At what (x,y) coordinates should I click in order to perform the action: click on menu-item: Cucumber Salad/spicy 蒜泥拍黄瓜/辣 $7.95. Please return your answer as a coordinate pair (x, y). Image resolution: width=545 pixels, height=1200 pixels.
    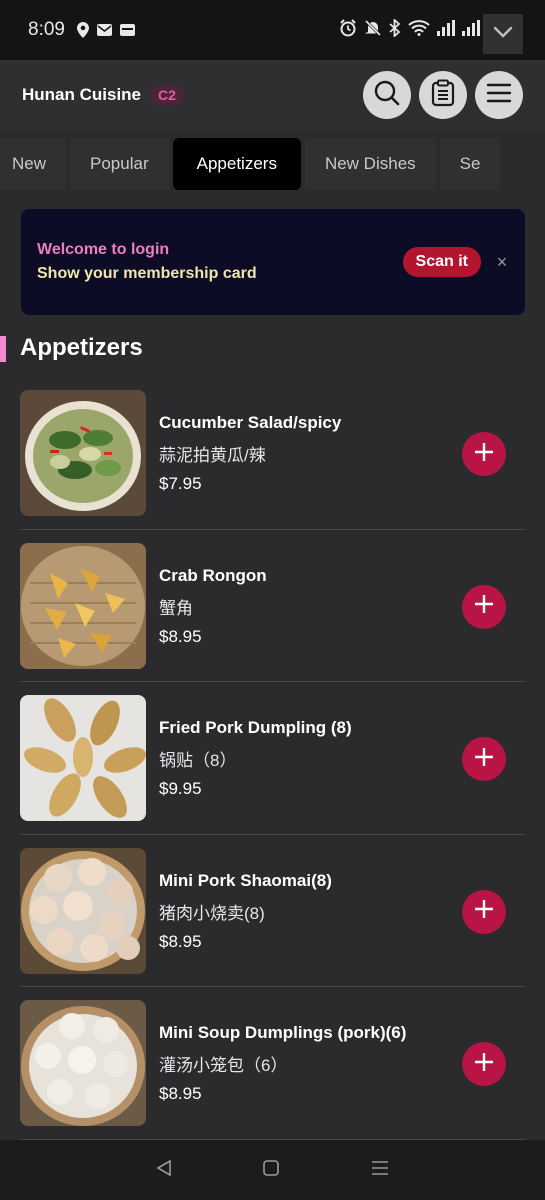
    Looking at the image, I should click on (272, 453).